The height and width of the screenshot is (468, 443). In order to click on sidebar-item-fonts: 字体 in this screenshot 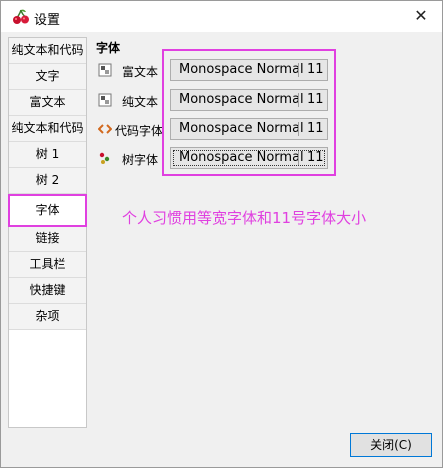, I will do `click(47, 210)`.